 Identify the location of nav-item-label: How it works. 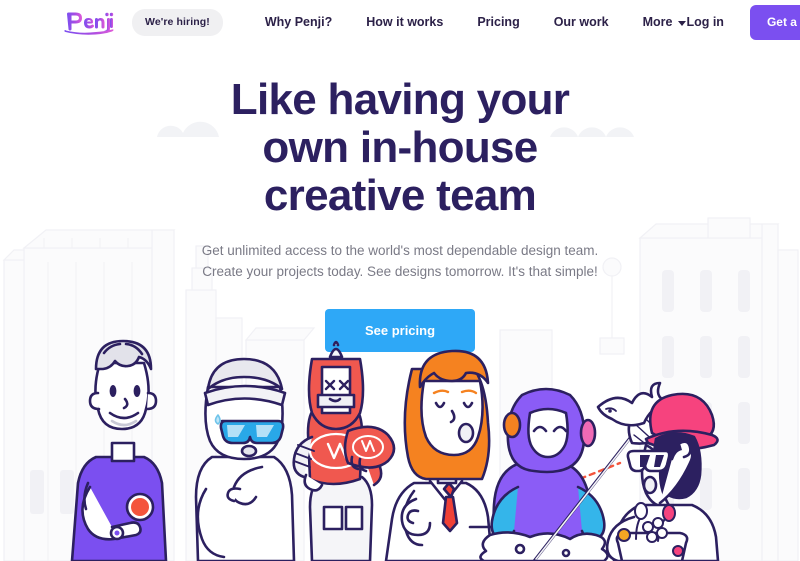
(405, 22).